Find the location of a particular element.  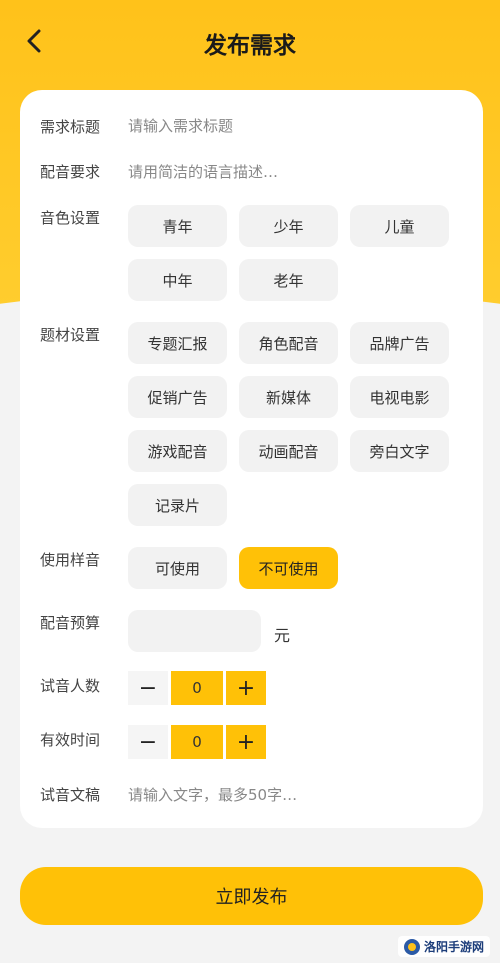

testers-label: 试音人数 is located at coordinates (70, 686).